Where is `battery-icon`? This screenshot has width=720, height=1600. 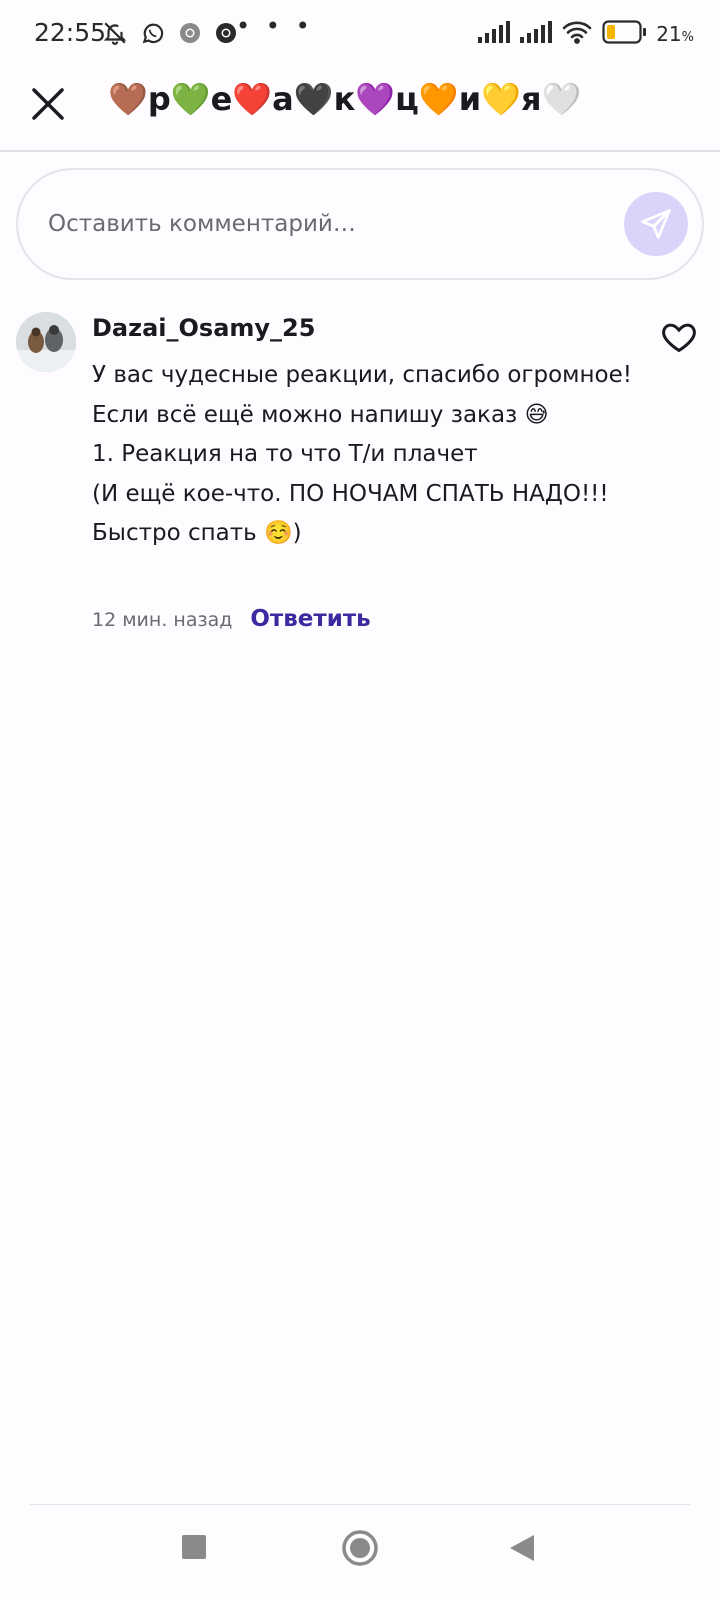
battery-icon is located at coordinates (624, 34).